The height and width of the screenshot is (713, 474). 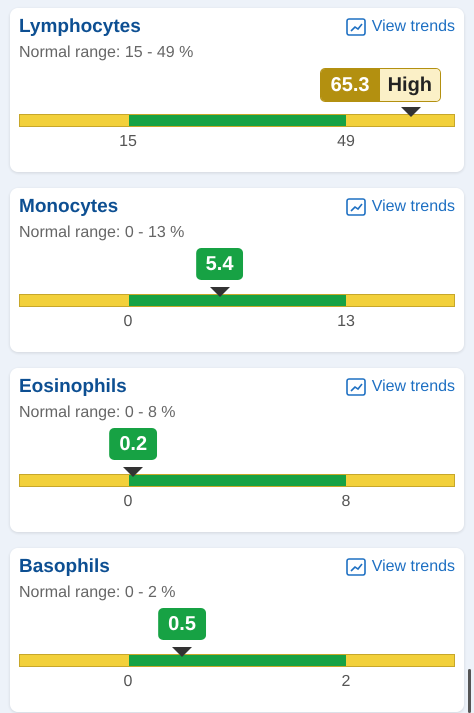 What do you see at coordinates (220, 264) in the screenshot?
I see `value-tag: 5.4` at bounding box center [220, 264].